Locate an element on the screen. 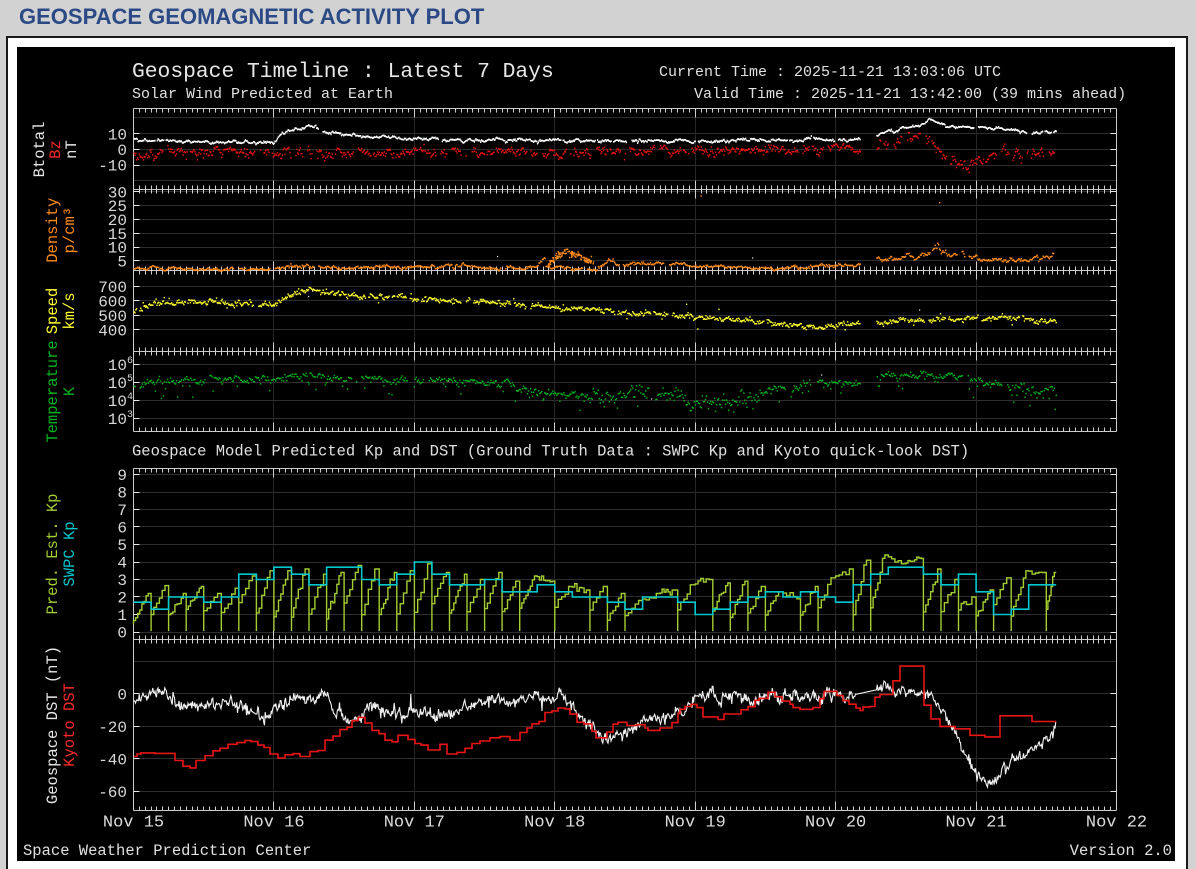 The width and height of the screenshot is (1196, 869). svg-text: Nov 20 is located at coordinates (835, 823).